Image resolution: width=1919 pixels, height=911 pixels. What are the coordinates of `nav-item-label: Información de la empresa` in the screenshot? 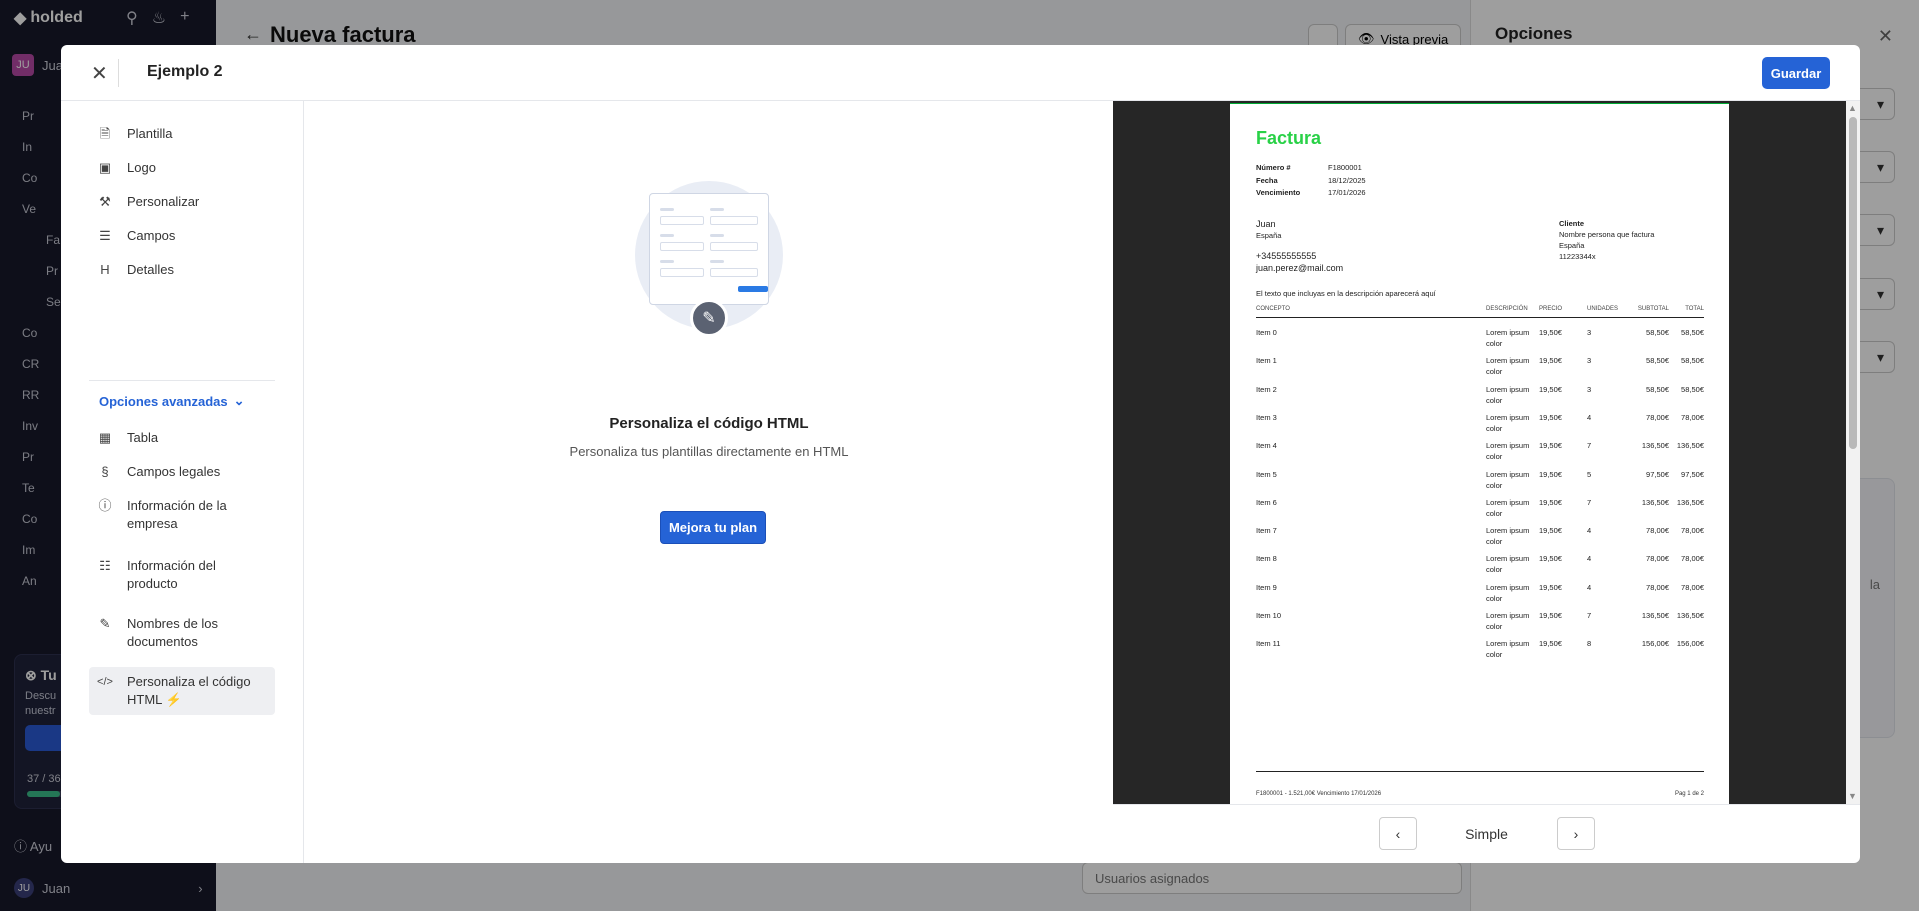 It's located at (177, 514).